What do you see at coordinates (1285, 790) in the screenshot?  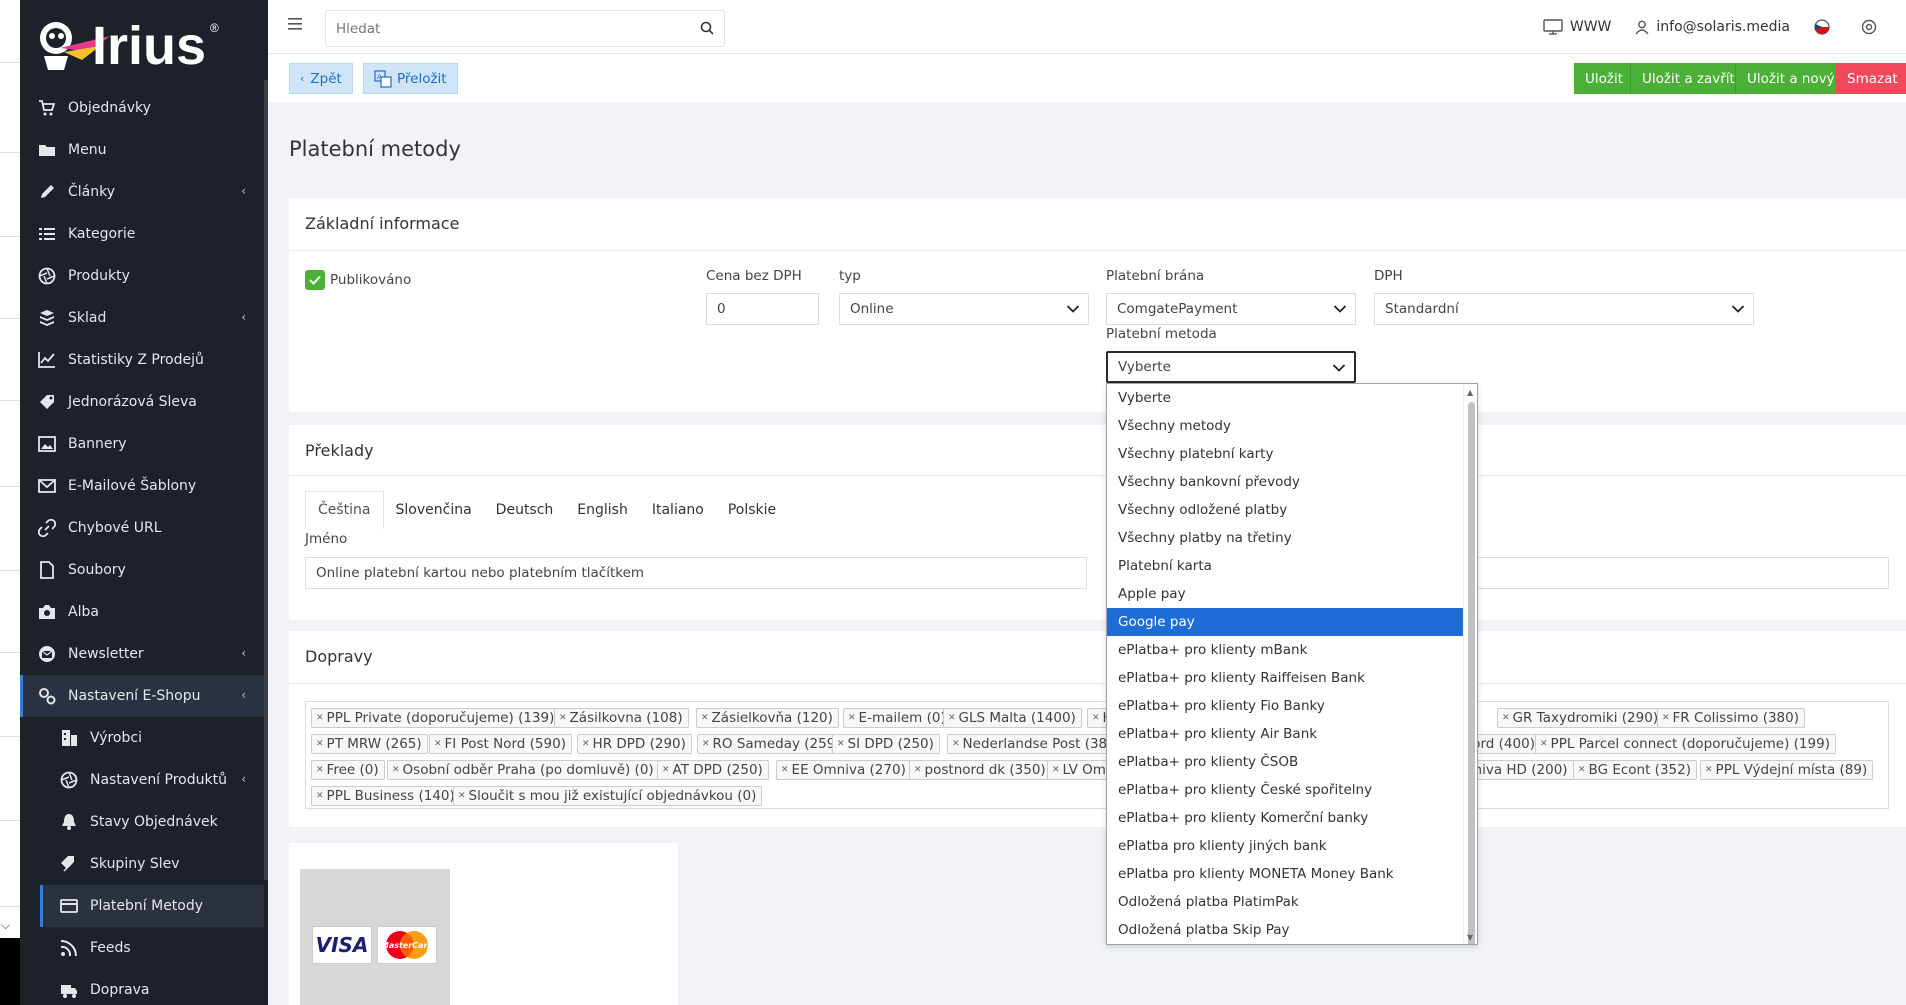 I see `dropdown-option: ePlatba+ pro klienty České spořitelny` at bounding box center [1285, 790].